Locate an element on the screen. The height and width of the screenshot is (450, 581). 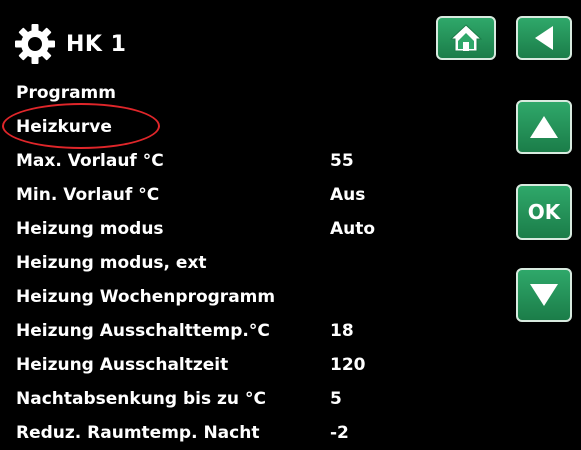
menu-item-value: 120 is located at coordinates (348, 365).